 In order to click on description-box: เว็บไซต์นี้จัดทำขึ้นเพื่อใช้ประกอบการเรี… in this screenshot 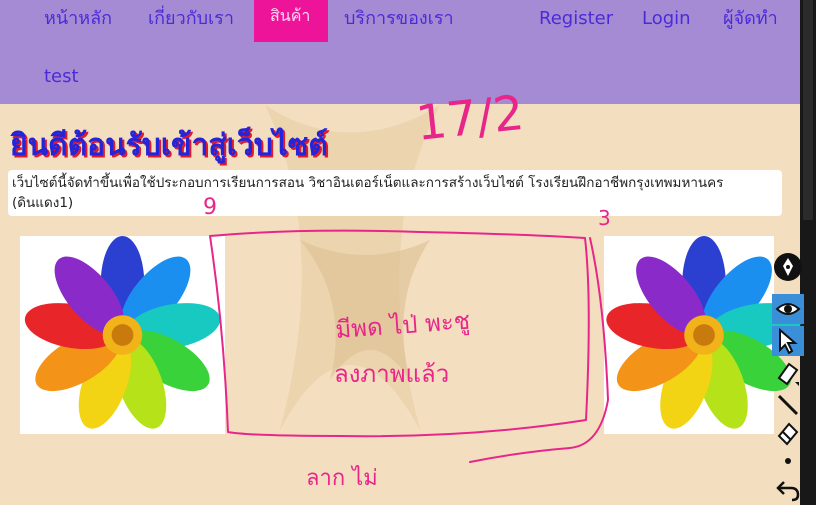, I will do `click(395, 193)`.